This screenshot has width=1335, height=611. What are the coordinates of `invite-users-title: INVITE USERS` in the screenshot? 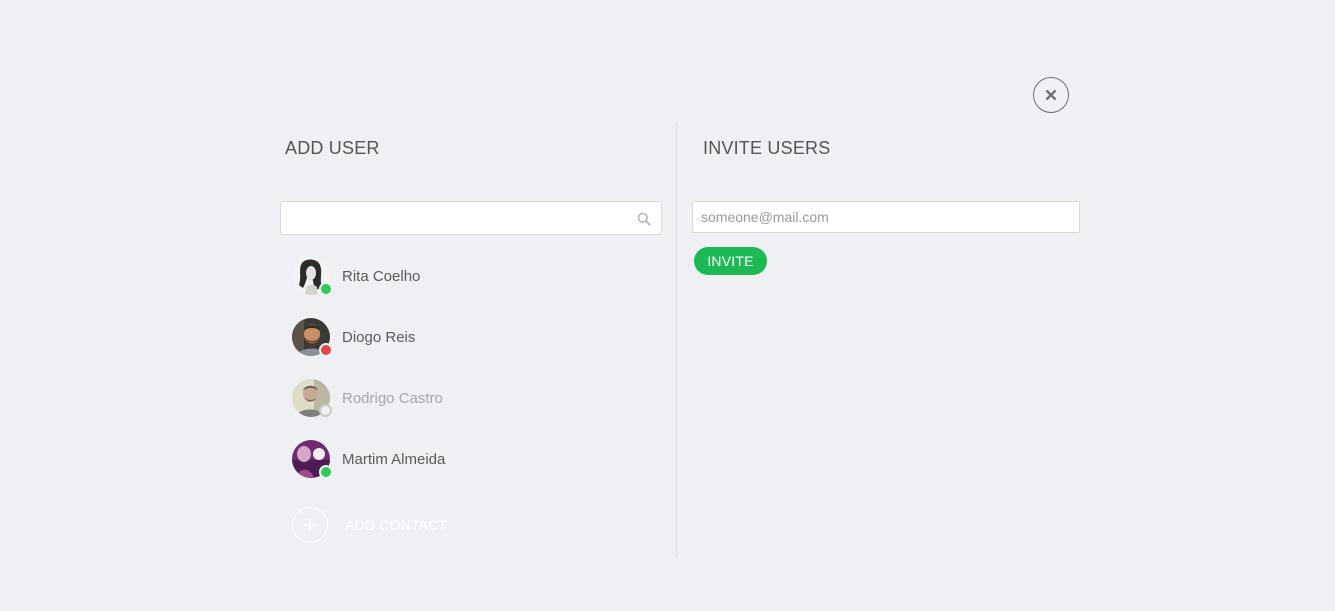 It's located at (767, 148).